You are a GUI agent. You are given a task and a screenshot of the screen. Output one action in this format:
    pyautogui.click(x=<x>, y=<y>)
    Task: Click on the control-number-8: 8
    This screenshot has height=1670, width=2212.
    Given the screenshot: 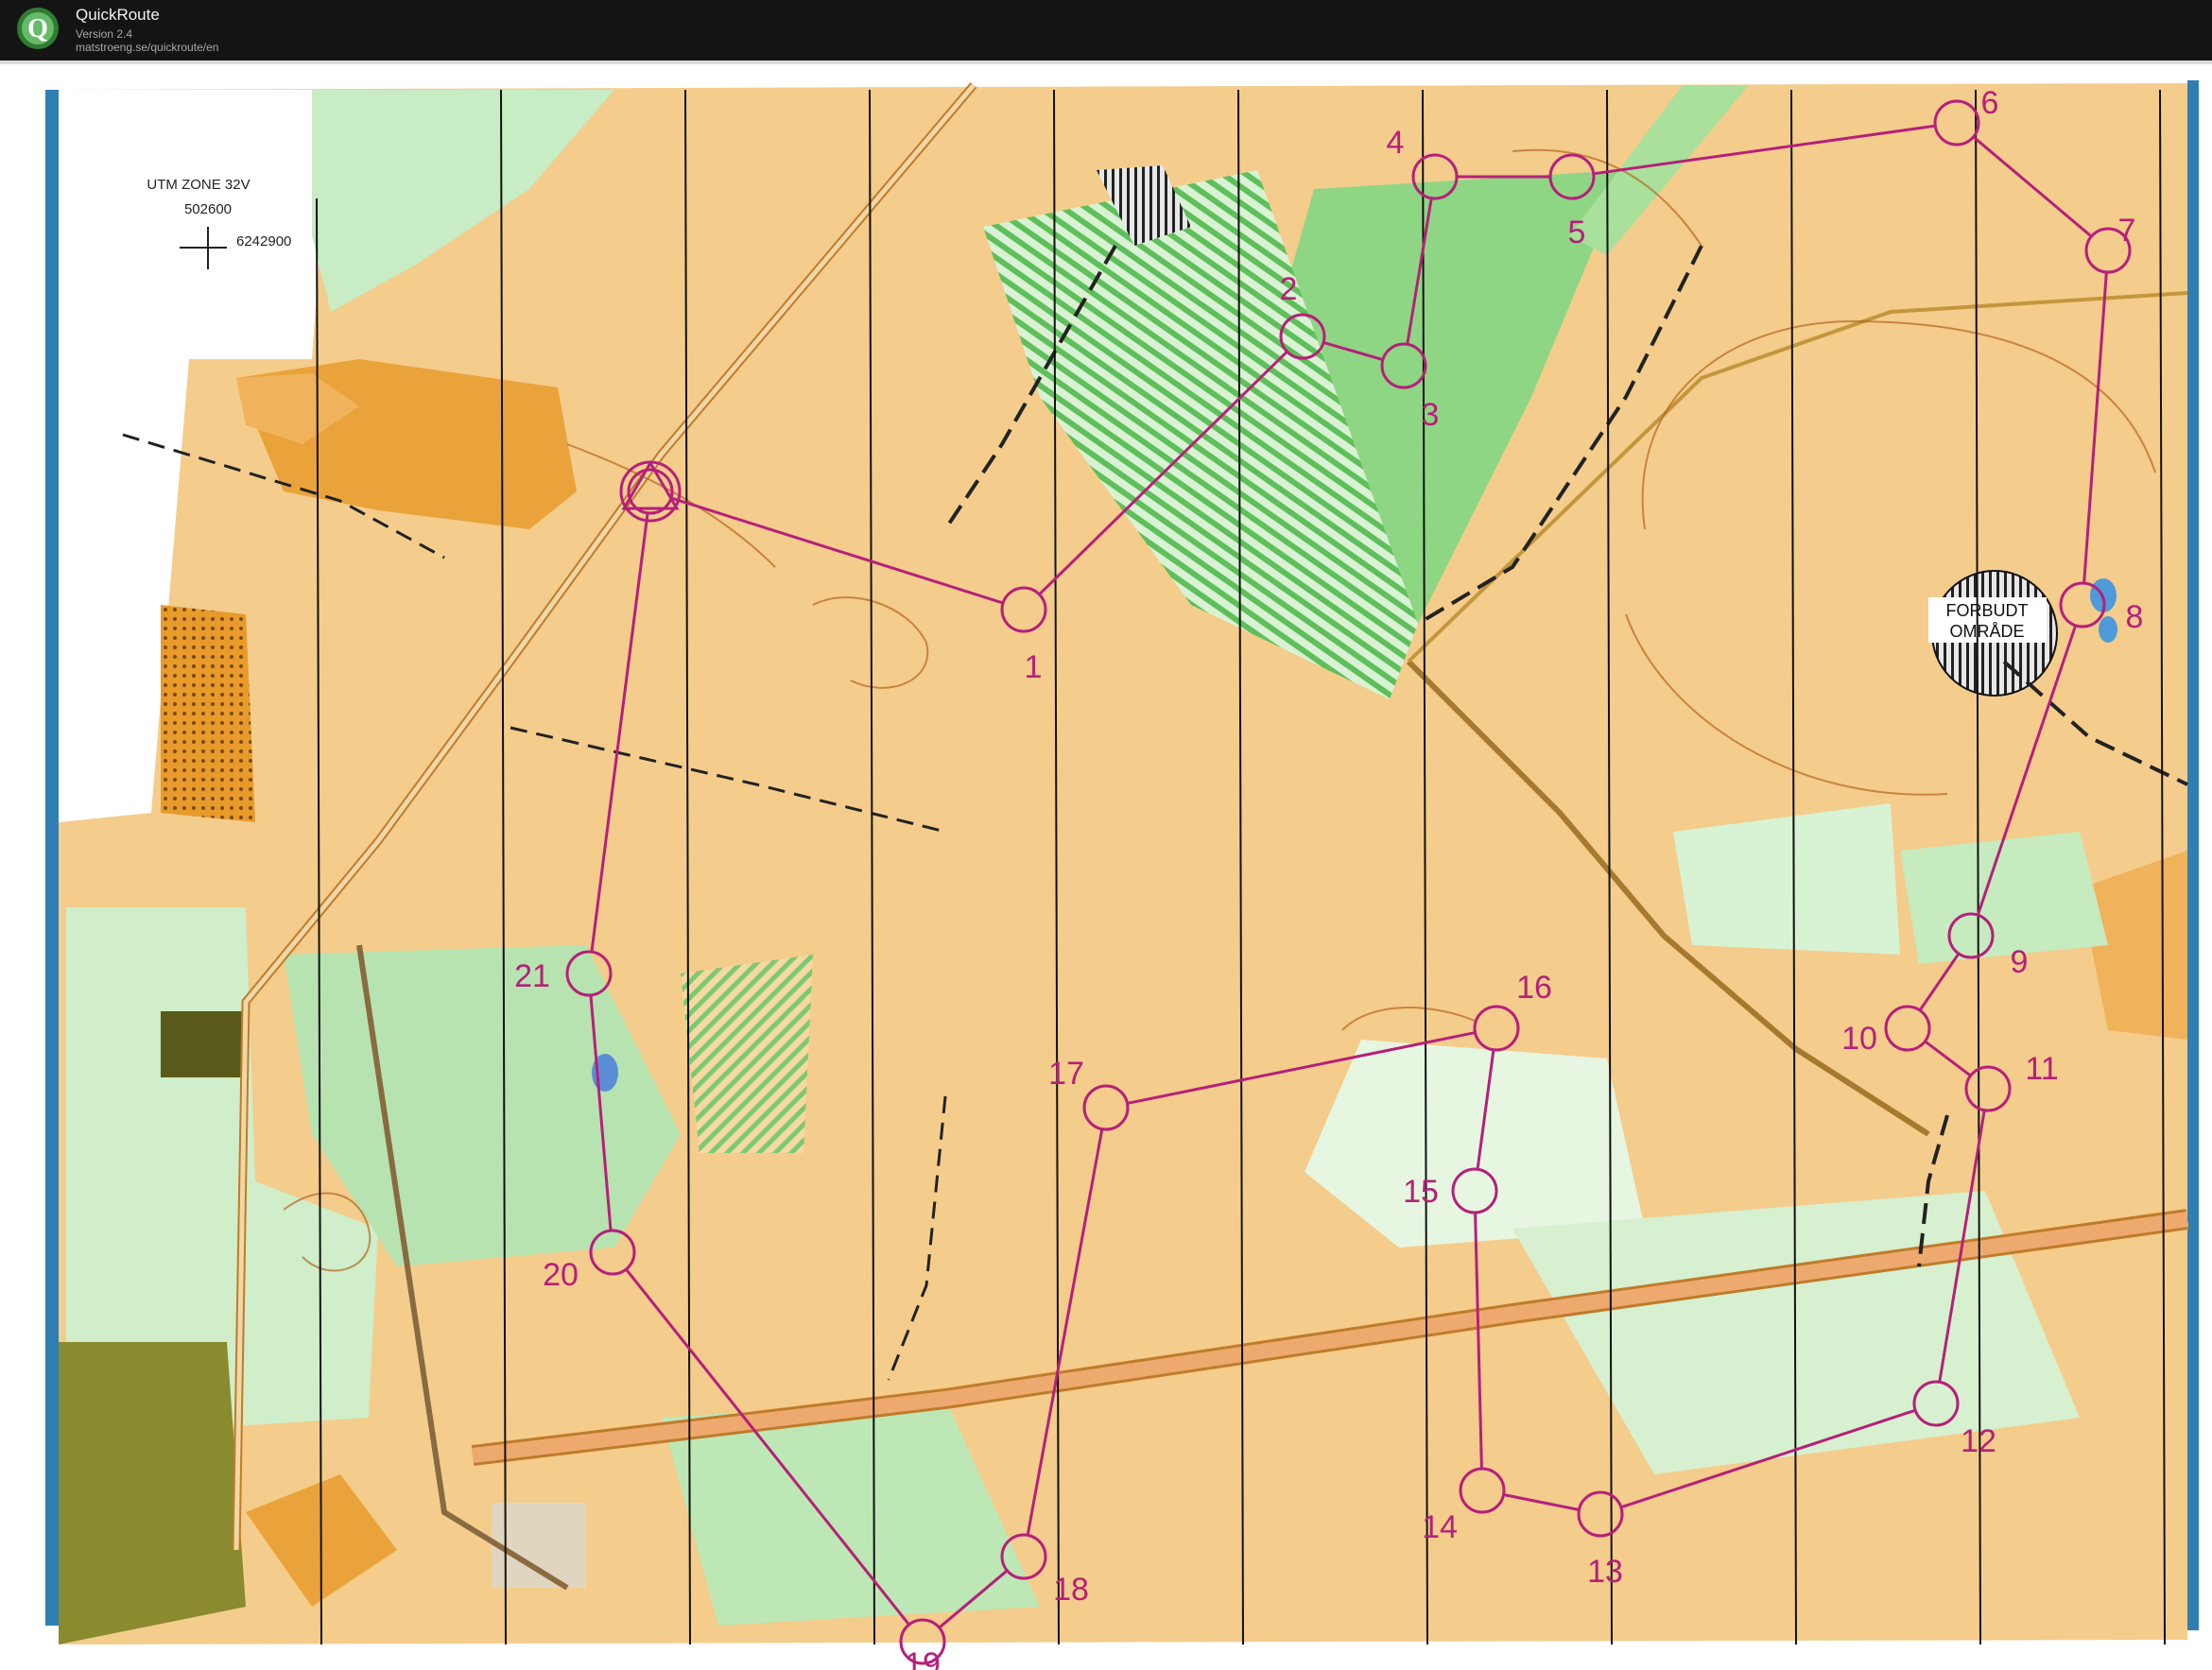 What is the action you would take?
    pyautogui.click(x=2135, y=617)
    